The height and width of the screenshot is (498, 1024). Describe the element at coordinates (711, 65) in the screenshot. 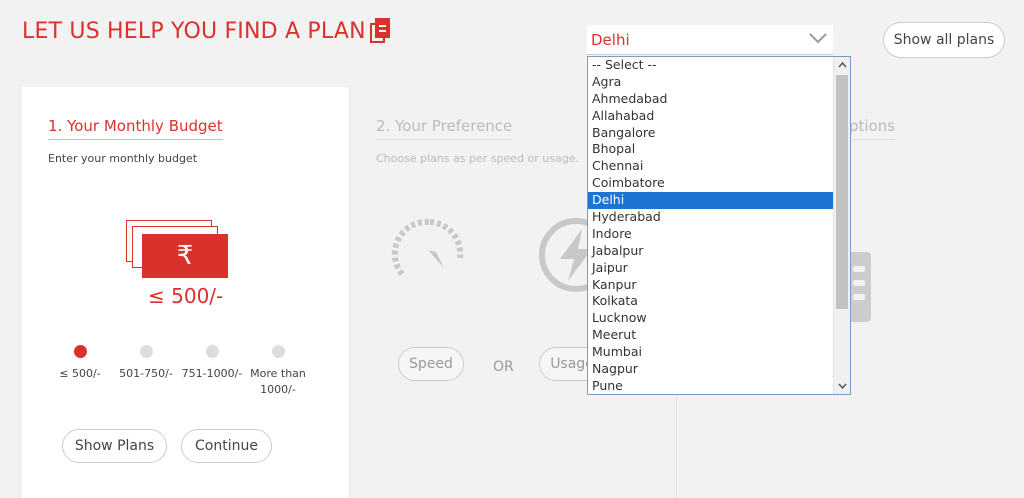

I see `dropdown-option: -- Select --` at that location.